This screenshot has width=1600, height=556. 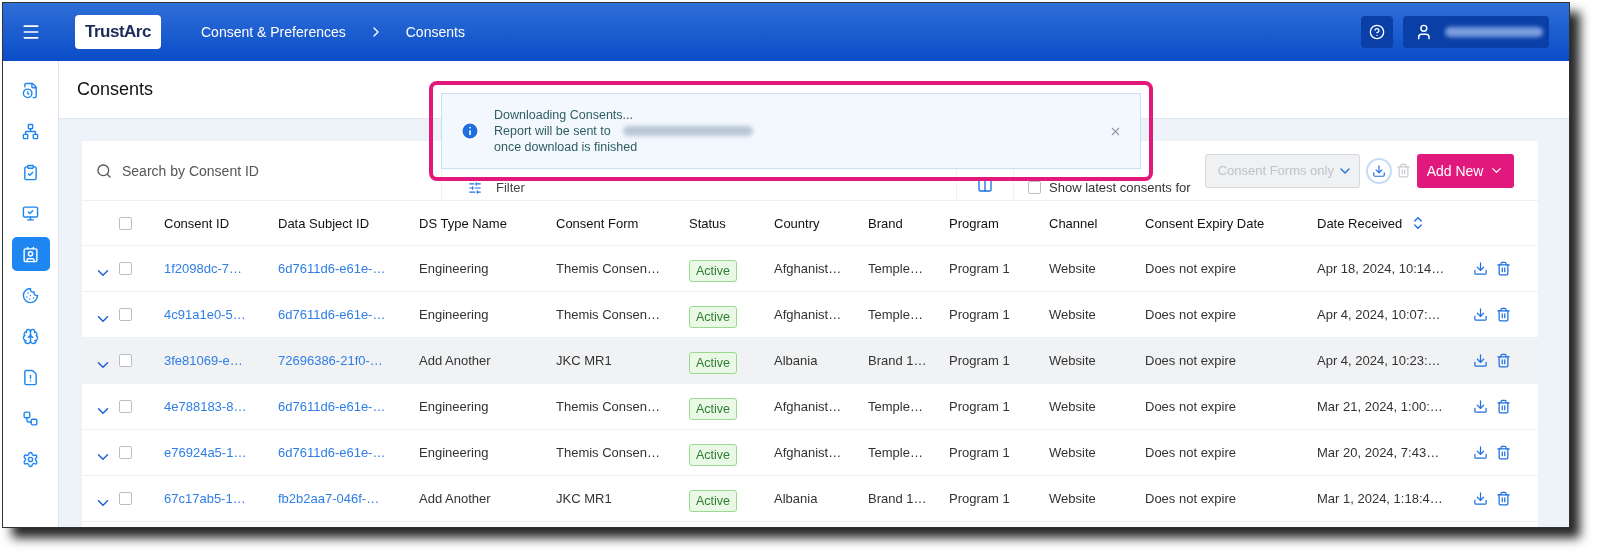 What do you see at coordinates (115, 89) in the screenshot?
I see `page-title: Consents` at bounding box center [115, 89].